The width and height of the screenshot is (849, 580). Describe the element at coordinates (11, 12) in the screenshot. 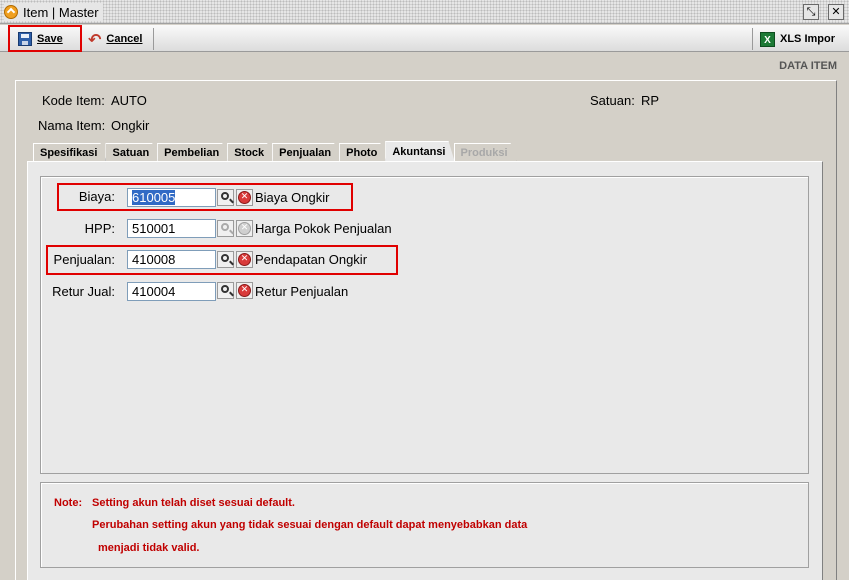

I see `app-logo-icon` at that location.